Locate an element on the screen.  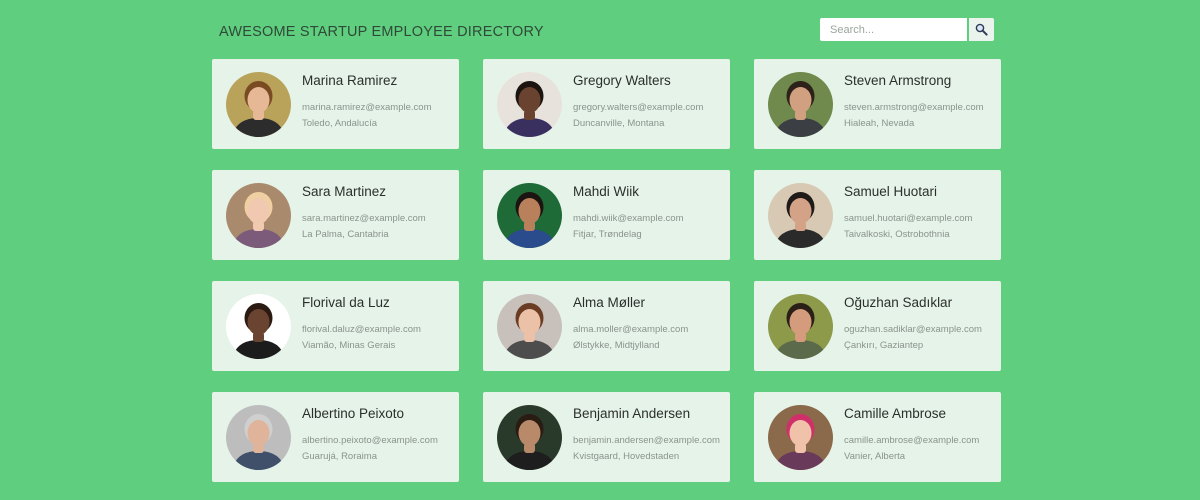
employee-name: Oğuzhan Sadıklar is located at coordinates (898, 302).